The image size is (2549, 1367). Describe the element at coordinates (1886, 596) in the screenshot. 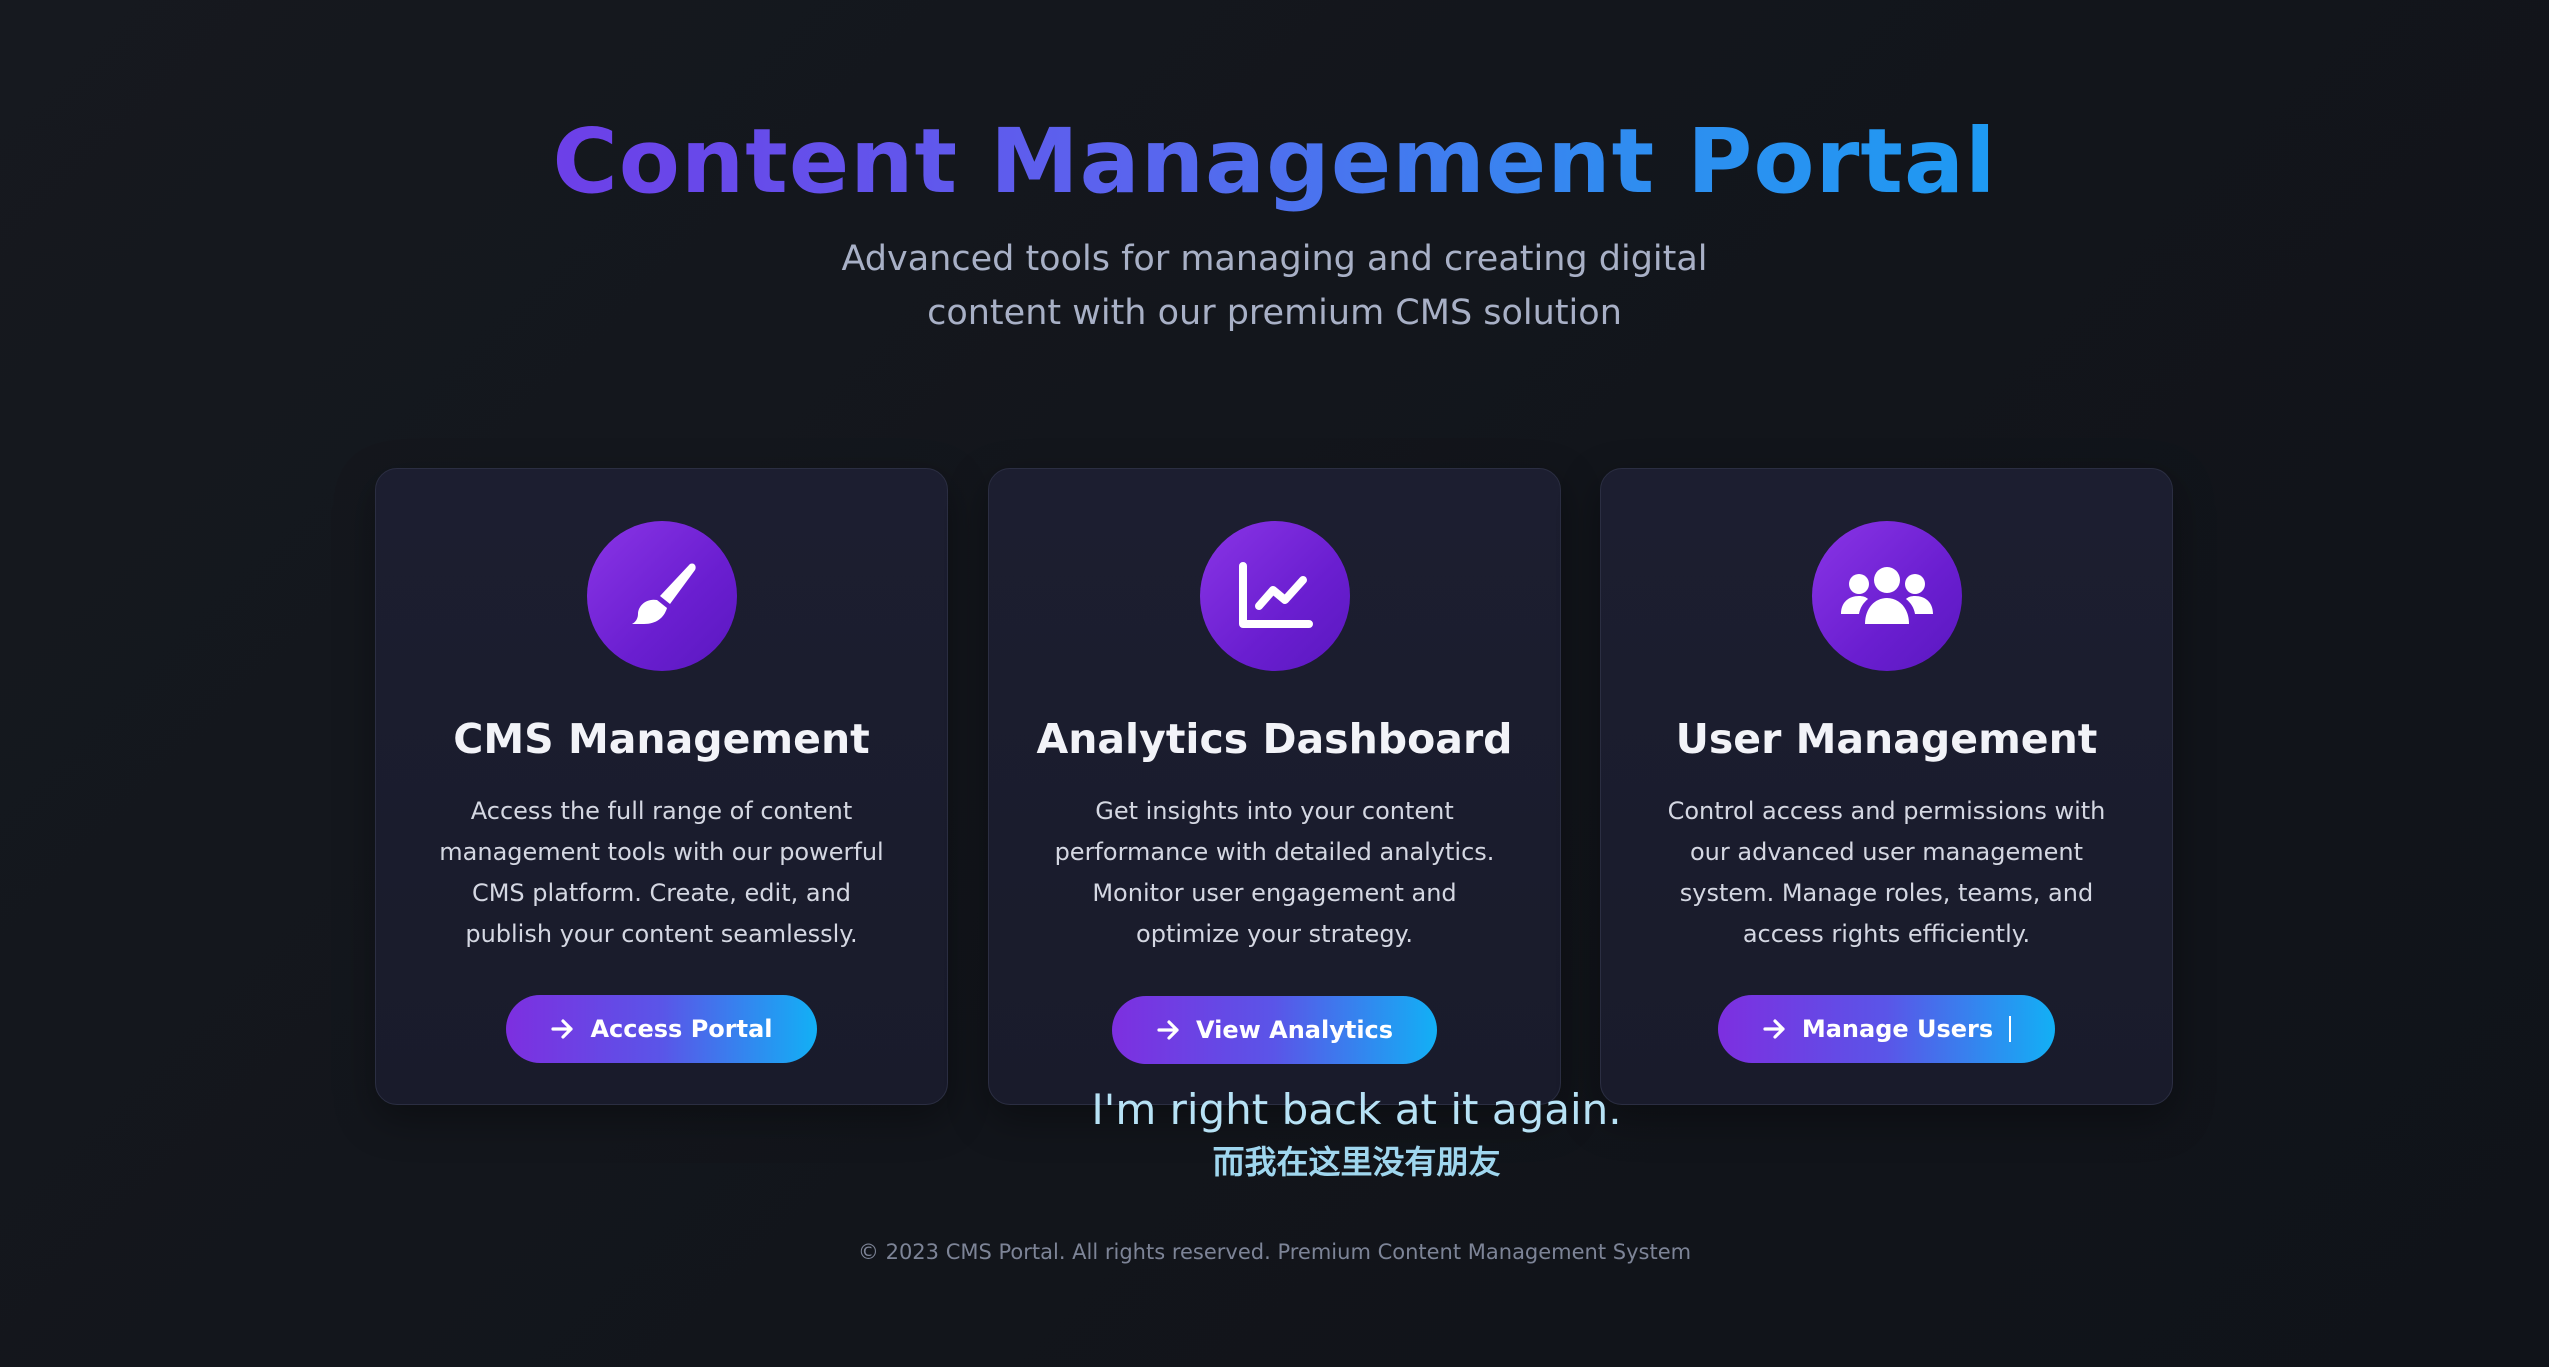

I see `users-icon` at that location.